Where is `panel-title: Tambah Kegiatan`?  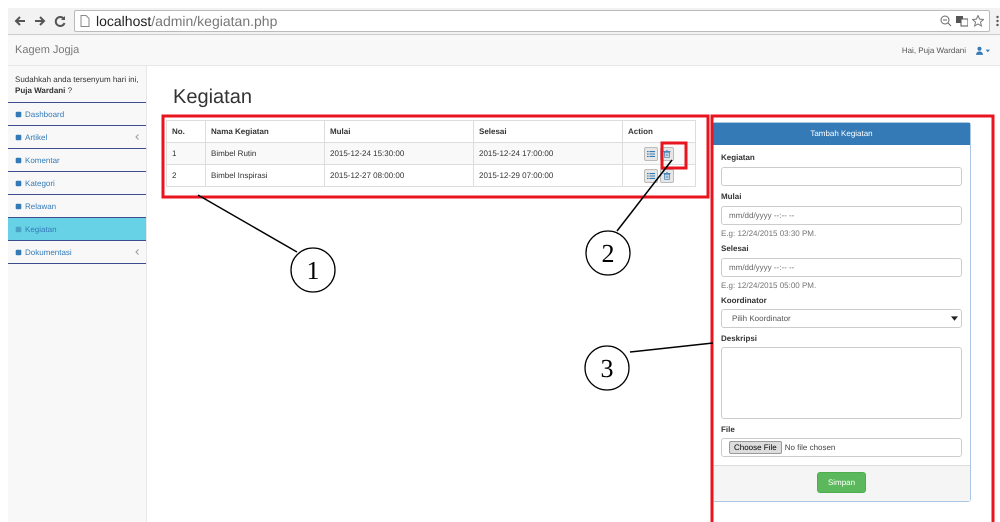 panel-title: Tambah Kegiatan is located at coordinates (841, 134).